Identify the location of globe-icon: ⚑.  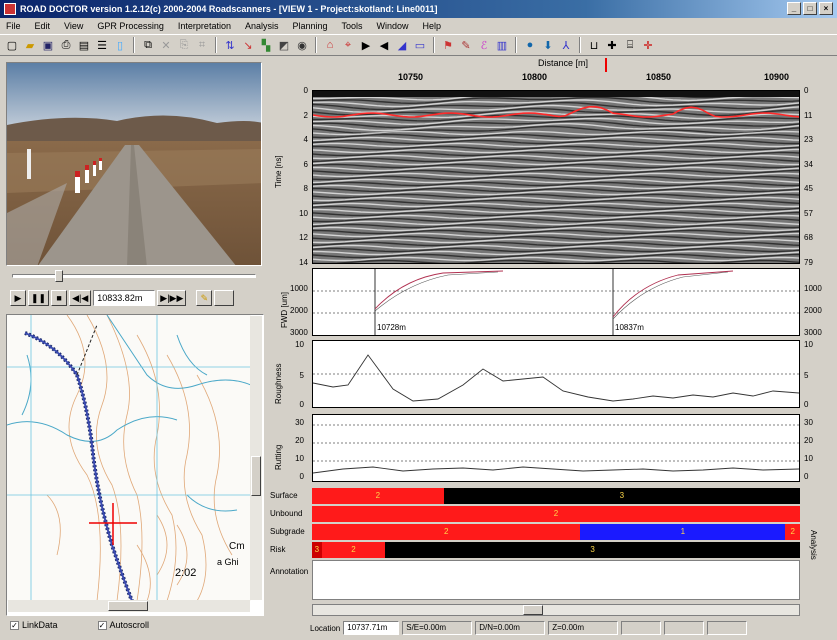
(448, 45).